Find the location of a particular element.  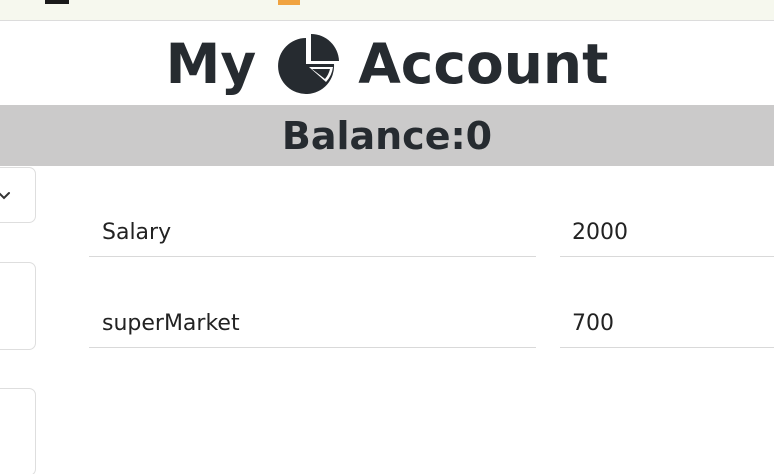

balance-label: Balance:0 is located at coordinates (387, 135).